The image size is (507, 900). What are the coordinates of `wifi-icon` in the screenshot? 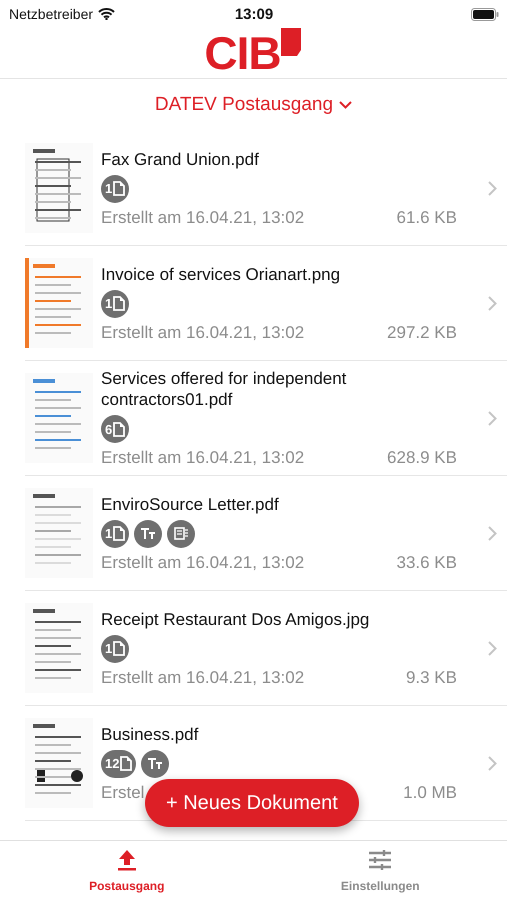 It's located at (107, 14).